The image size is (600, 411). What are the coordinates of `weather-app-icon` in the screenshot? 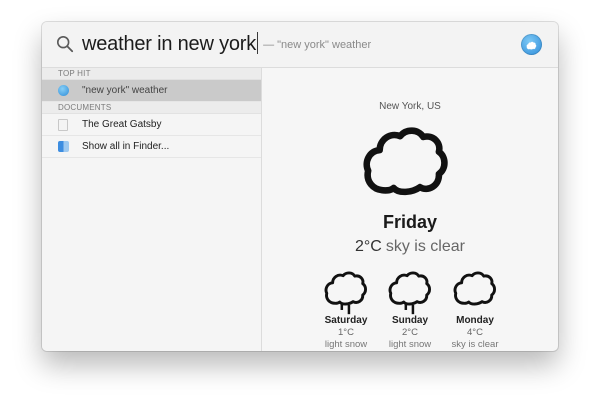 It's located at (531, 44).